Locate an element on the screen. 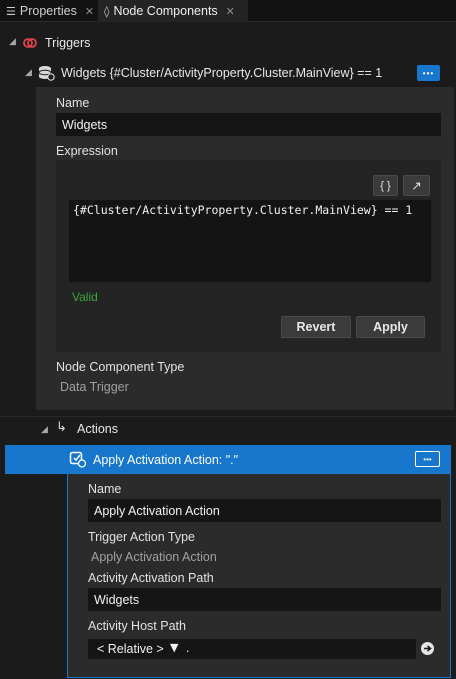 This screenshot has height=679, width=456. node-components-icon: ◊ is located at coordinates (107, 11).